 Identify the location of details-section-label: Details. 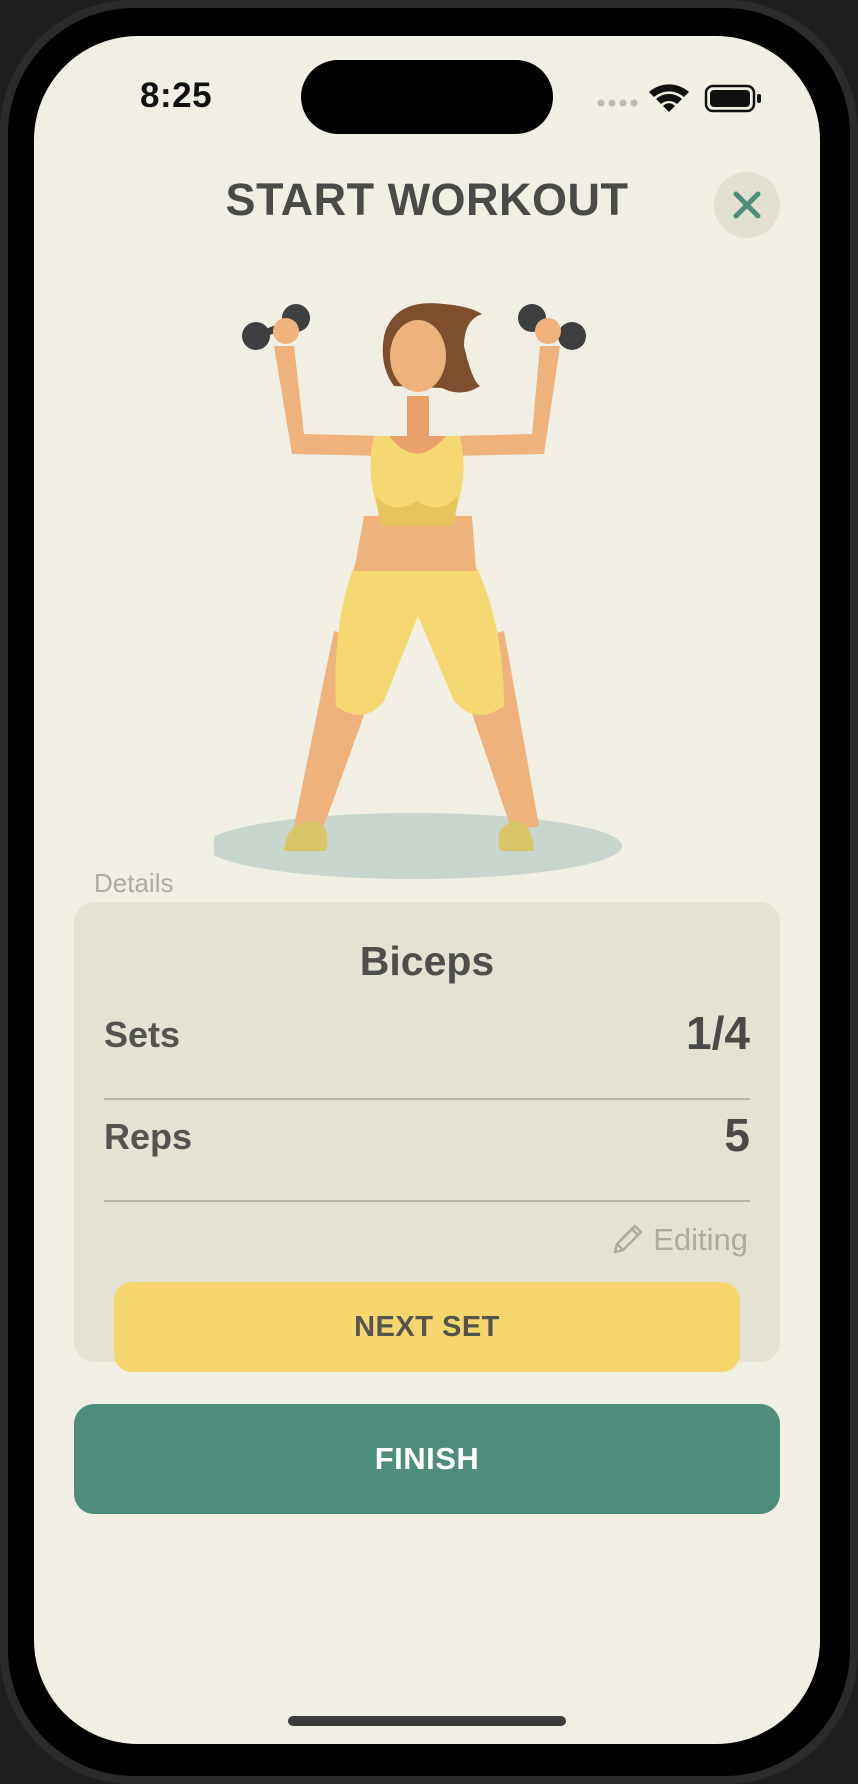
(134, 883).